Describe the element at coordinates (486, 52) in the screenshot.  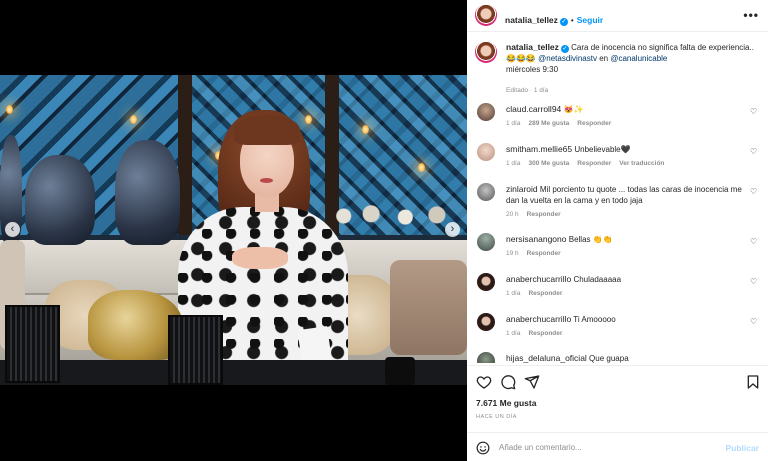
I see `caption-avatar` at that location.